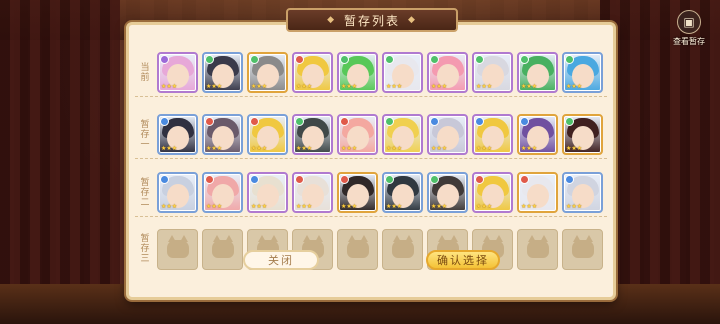 This screenshot has width=720, height=324. I want to click on row-label: 当前, so click(145, 73).